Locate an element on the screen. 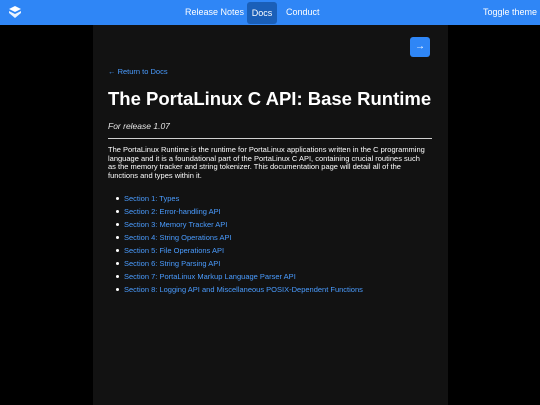  section-link: Section 6: String Parsing API is located at coordinates (172, 263).